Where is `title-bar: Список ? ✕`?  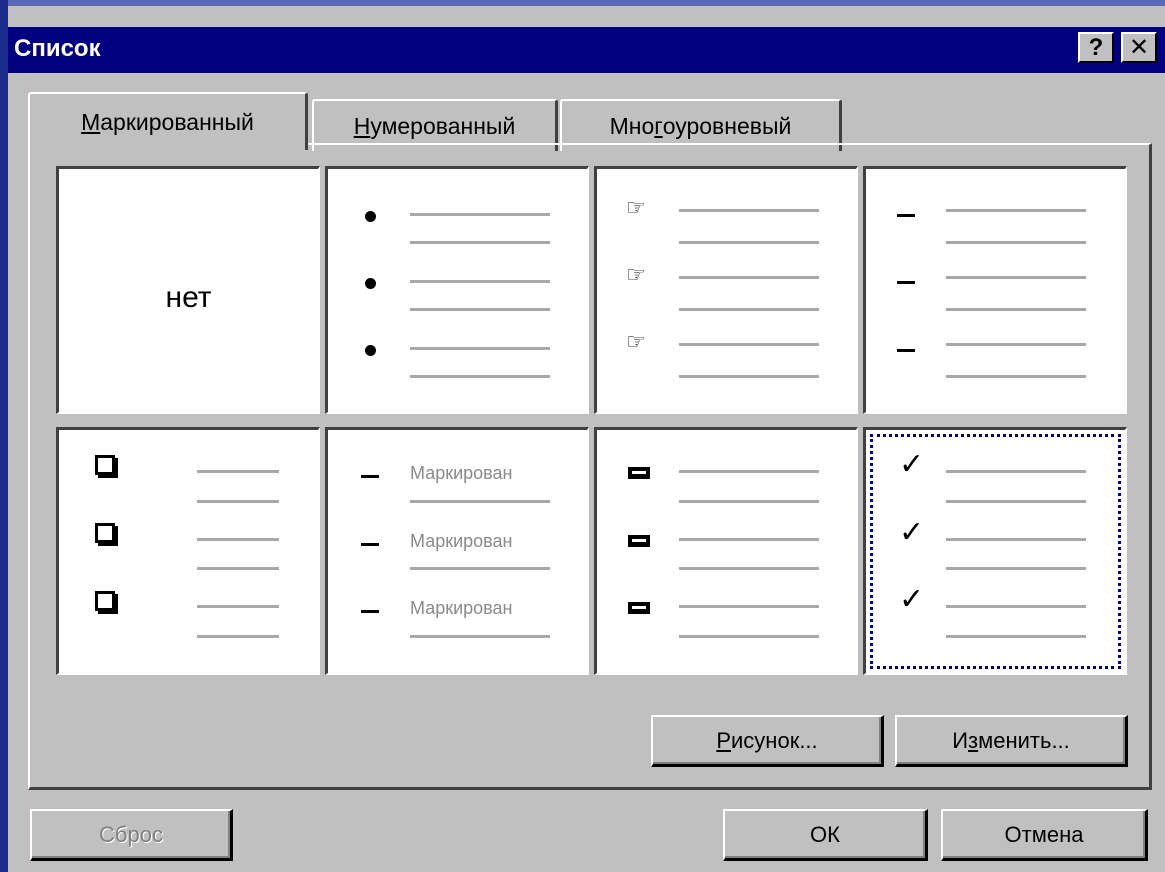
title-bar: Список ? ✕ is located at coordinates (586, 50).